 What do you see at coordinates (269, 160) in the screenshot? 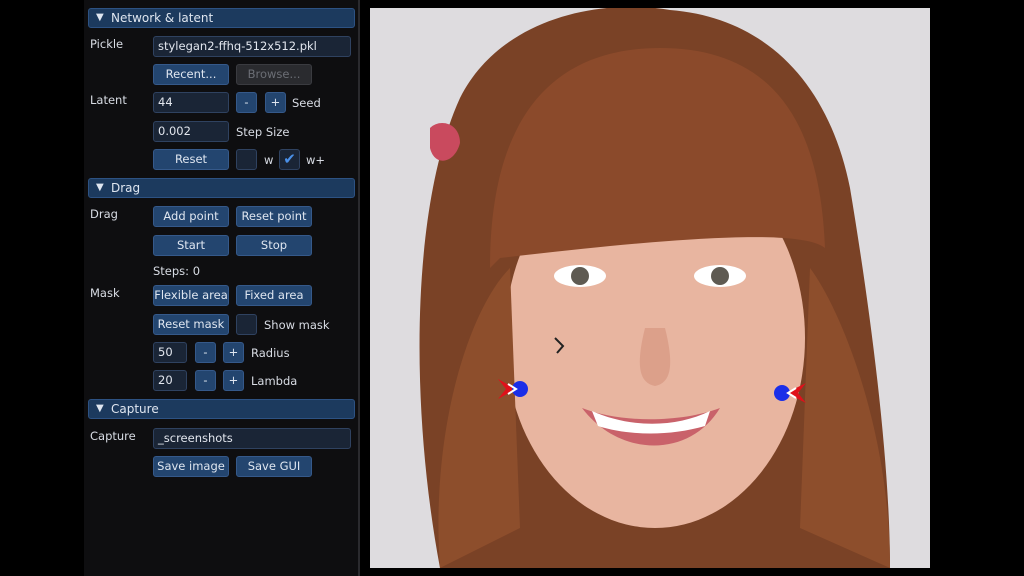
I see `w-label: w` at bounding box center [269, 160].